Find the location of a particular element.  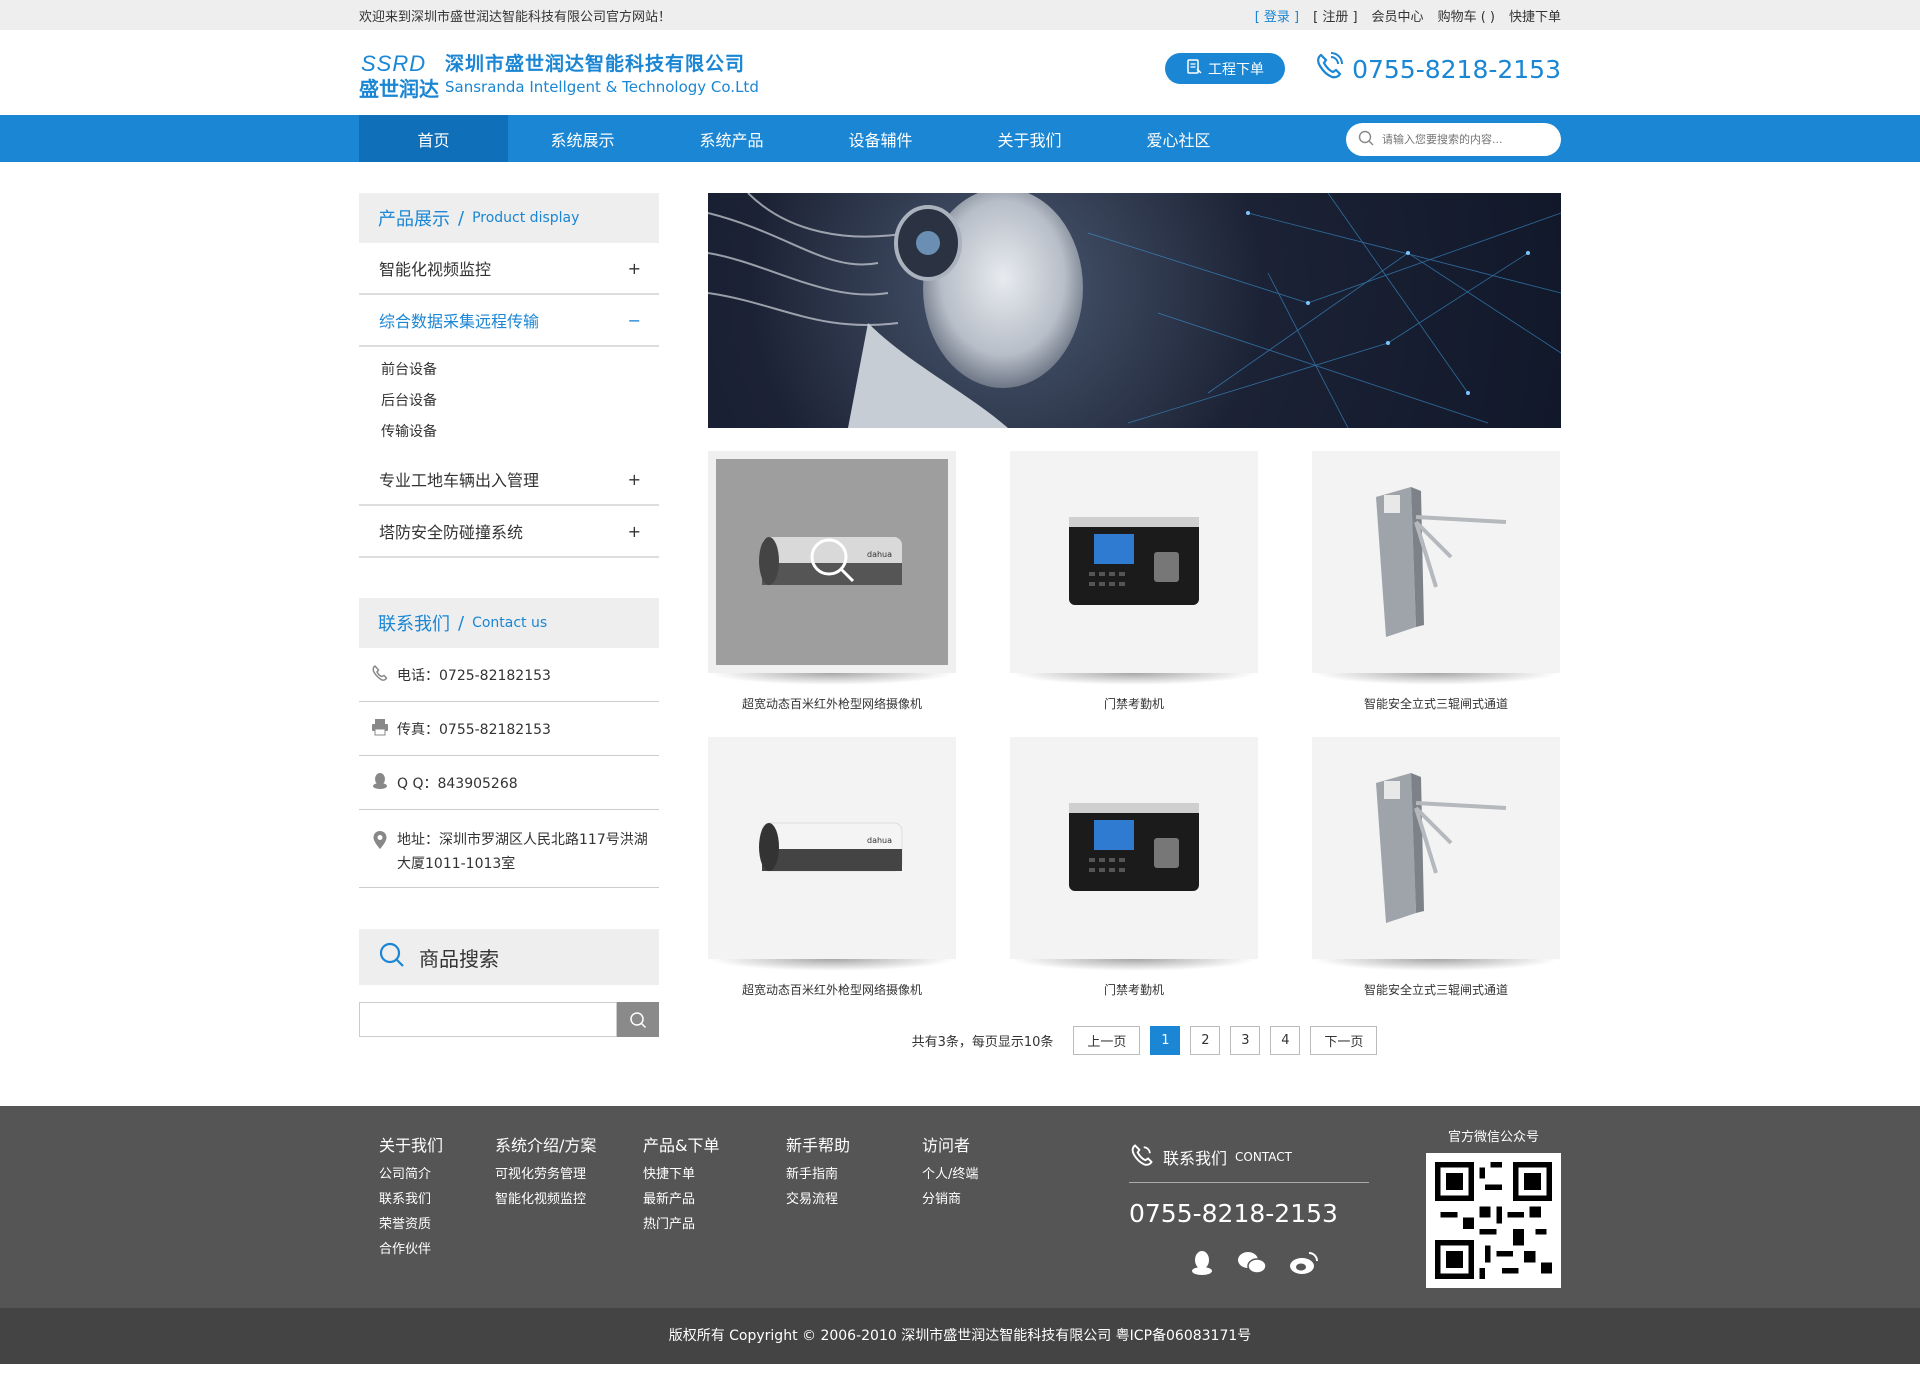

footer-col-system: 系统介绍/方案 可视化劳务管理 智能化视频监控 is located at coordinates (545, 1172).